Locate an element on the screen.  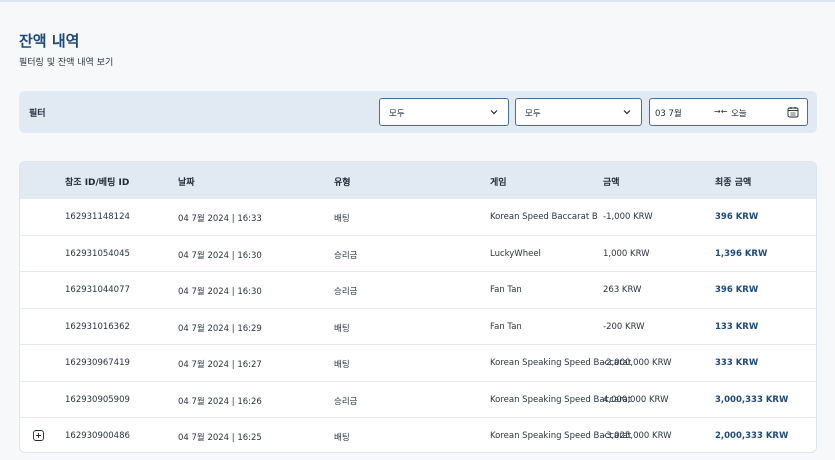
filter-bar: 필터 모두 모두 03 7월 →← 오늘 is located at coordinates (418, 112).